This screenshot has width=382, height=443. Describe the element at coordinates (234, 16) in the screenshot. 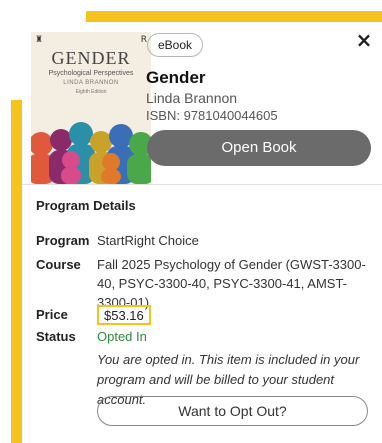

I see `accent-bar-top` at that location.